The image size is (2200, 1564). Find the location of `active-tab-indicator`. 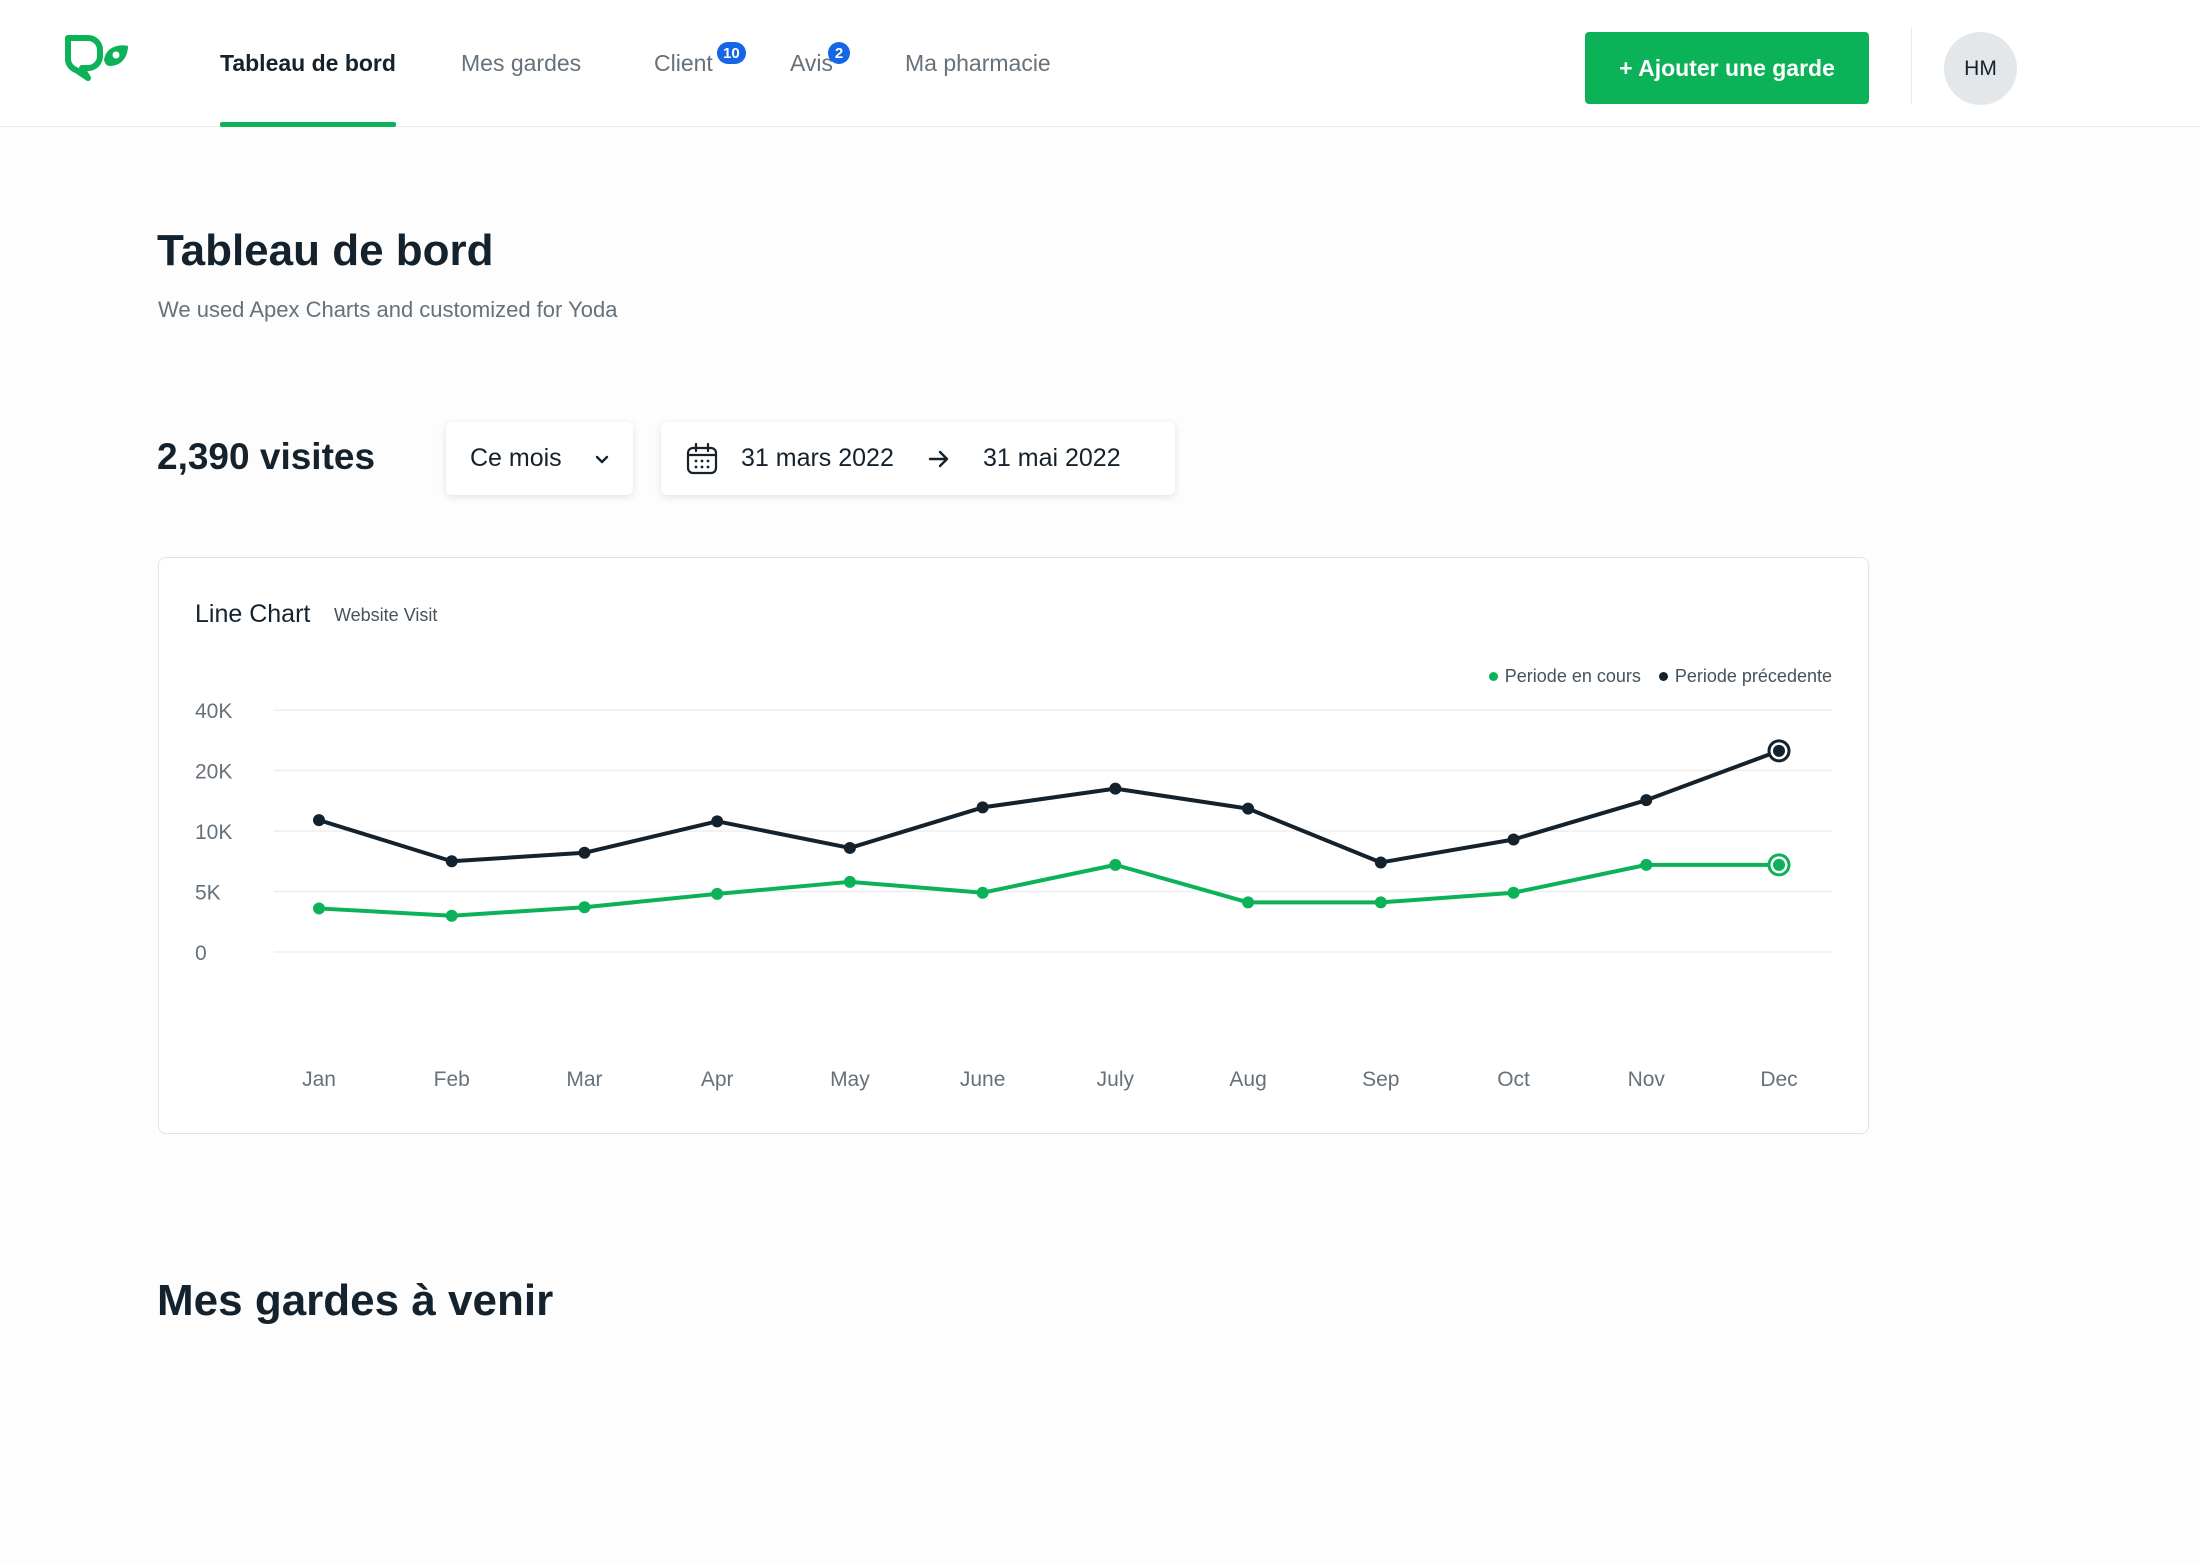

active-tab-indicator is located at coordinates (308, 124).